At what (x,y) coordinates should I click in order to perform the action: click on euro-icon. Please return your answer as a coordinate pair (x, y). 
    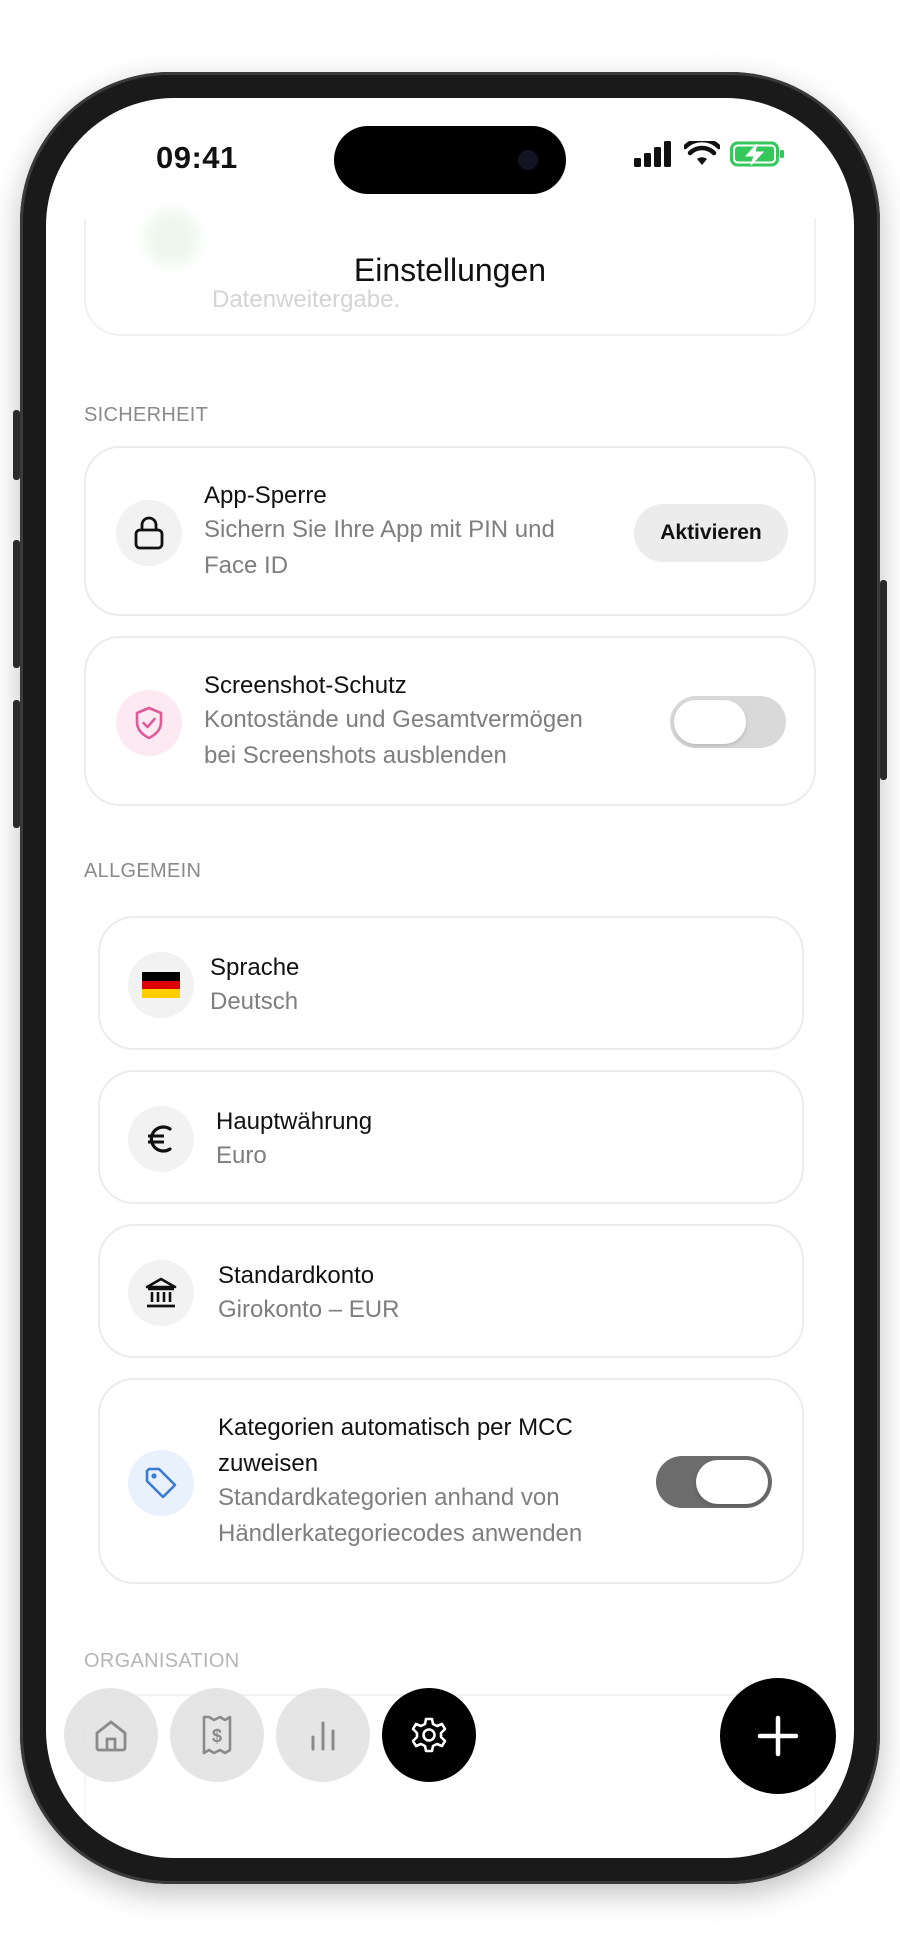
    Looking at the image, I should click on (160, 1139).